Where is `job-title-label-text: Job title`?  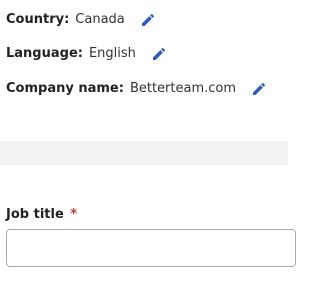
job-title-label-text: Job title is located at coordinates (35, 214).